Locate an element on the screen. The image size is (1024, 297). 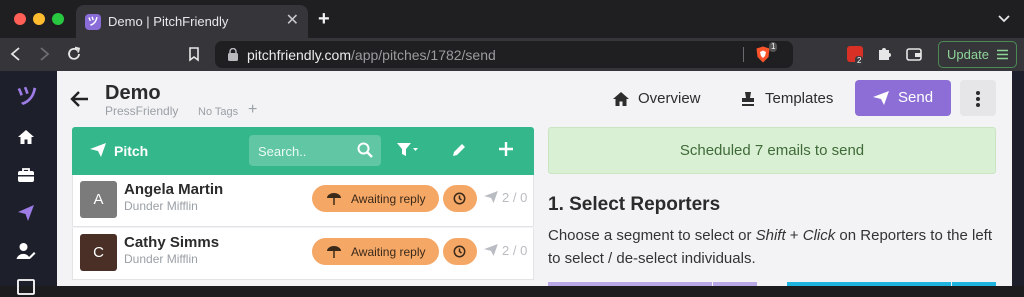
avatar: A is located at coordinates (98, 199).